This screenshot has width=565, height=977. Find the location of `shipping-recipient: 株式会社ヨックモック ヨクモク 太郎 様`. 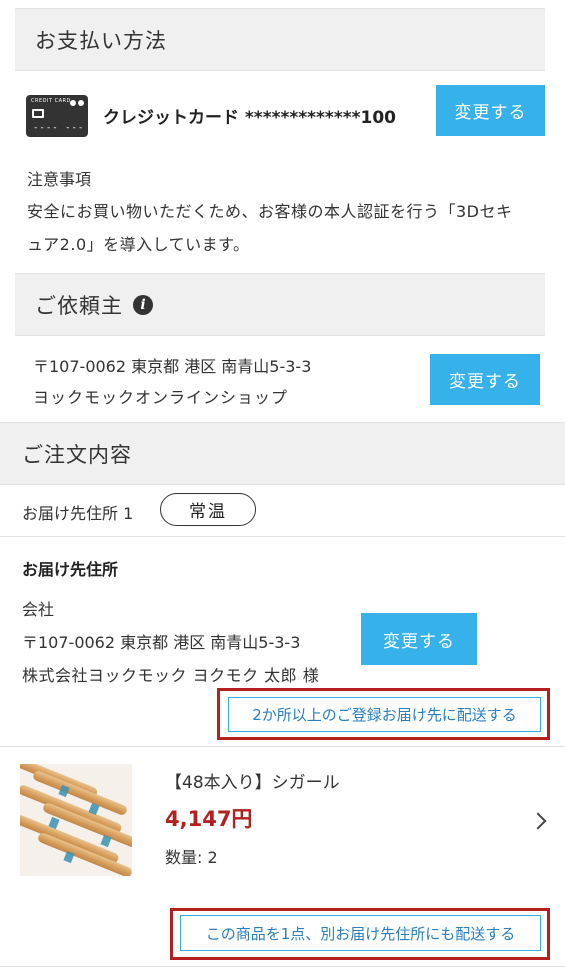

shipping-recipient: 株式会社ヨックモック ヨクモク 太郎 様 is located at coordinates (171, 675).